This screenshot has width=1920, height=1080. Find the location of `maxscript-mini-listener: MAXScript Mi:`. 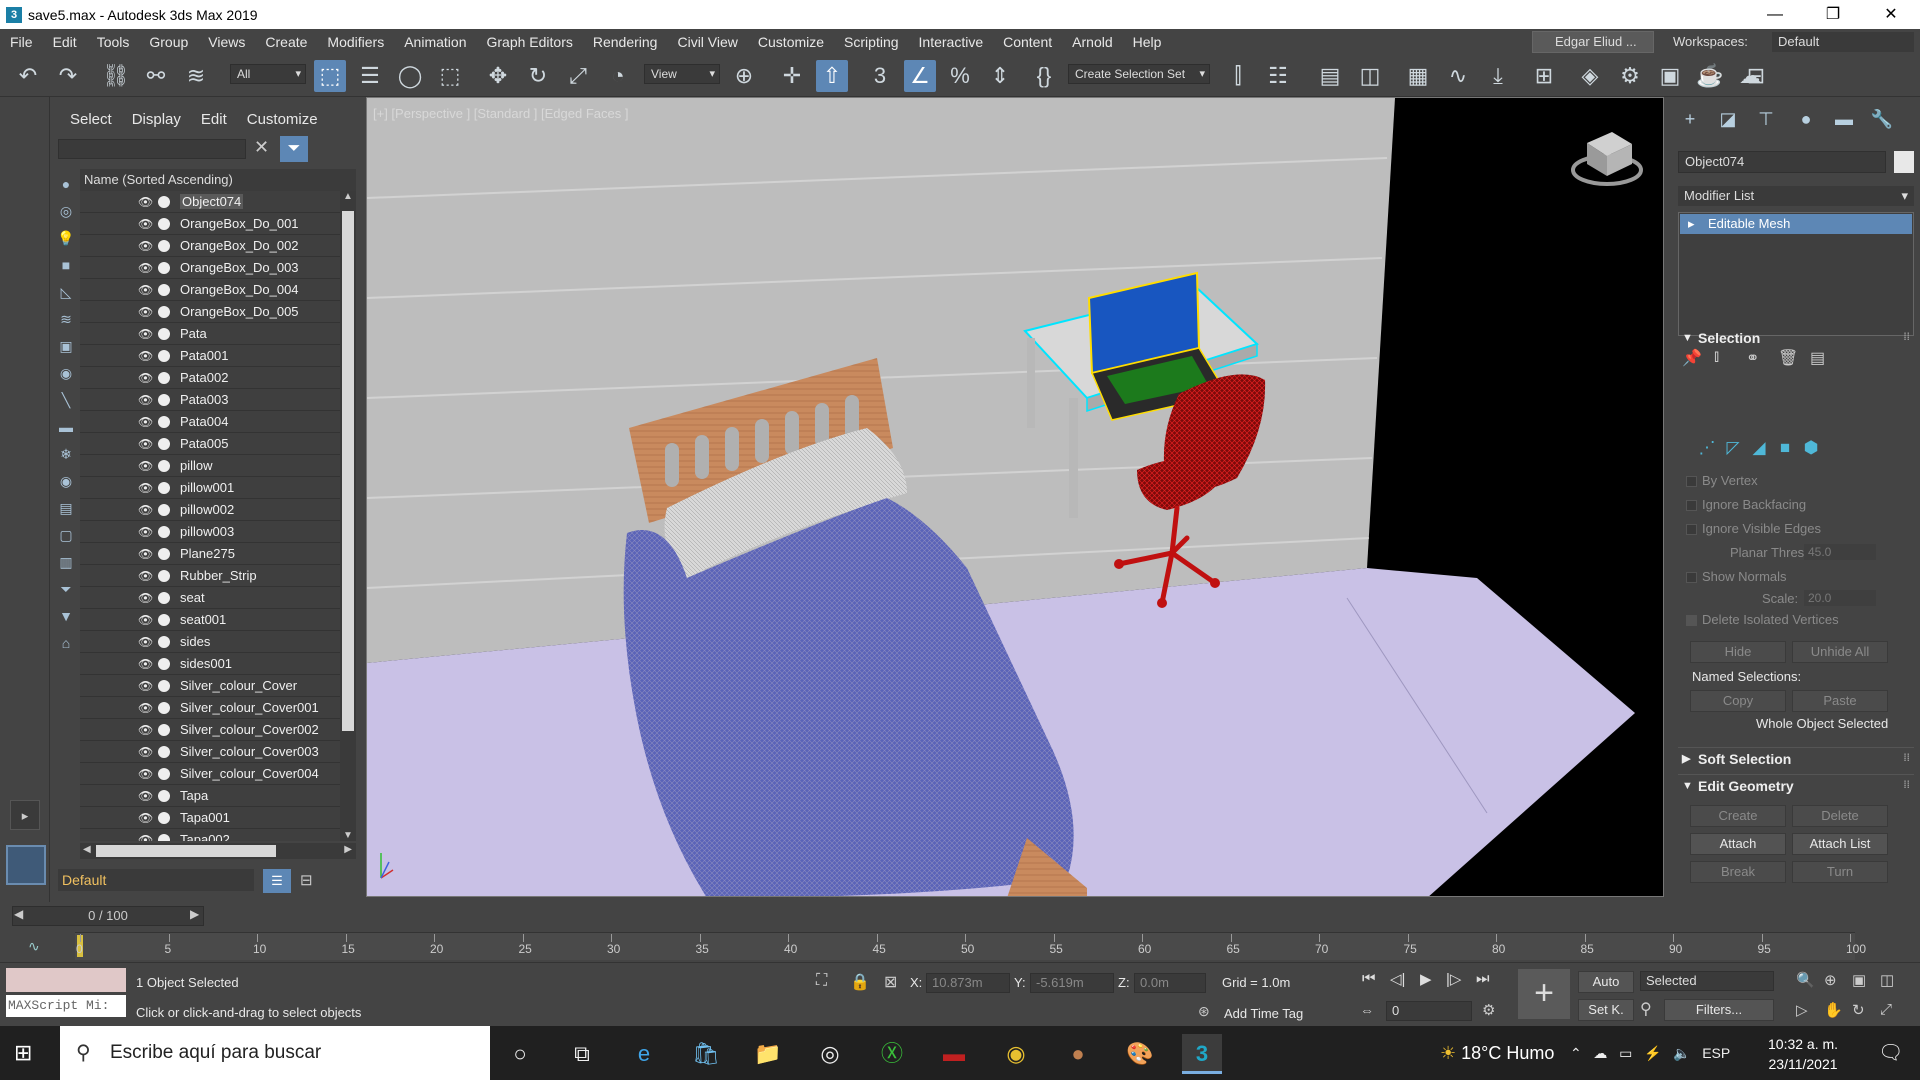

maxscript-mini-listener: MAXScript Mi: is located at coordinates (66, 1006).